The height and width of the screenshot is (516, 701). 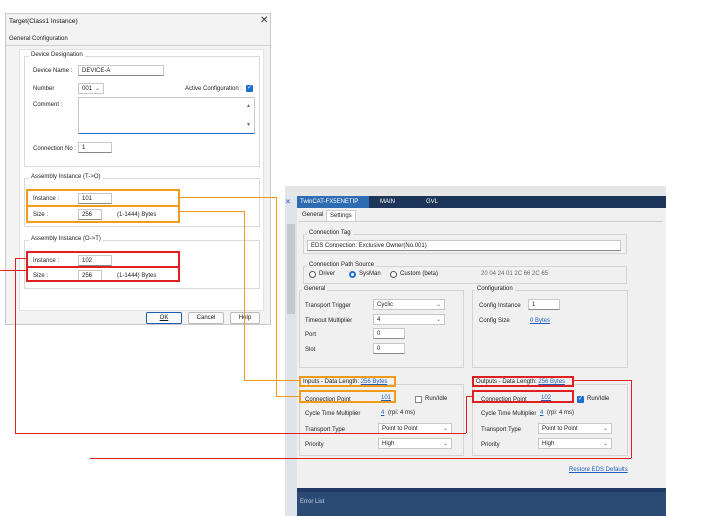 I want to click on connection-no-input: 1, so click(x=95, y=147).